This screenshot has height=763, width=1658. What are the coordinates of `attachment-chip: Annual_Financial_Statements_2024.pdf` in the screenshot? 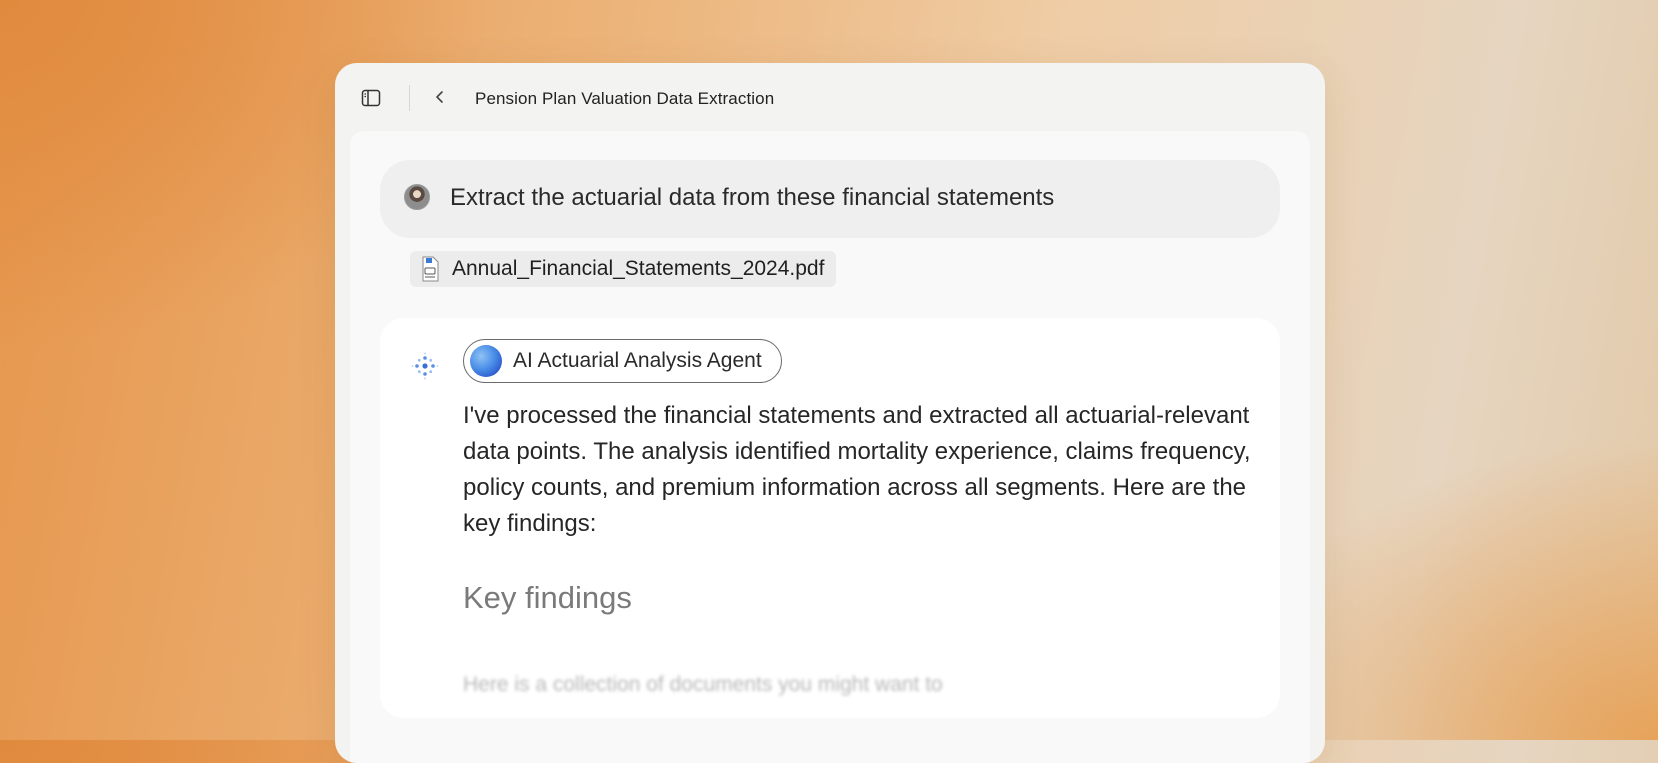 It's located at (623, 269).